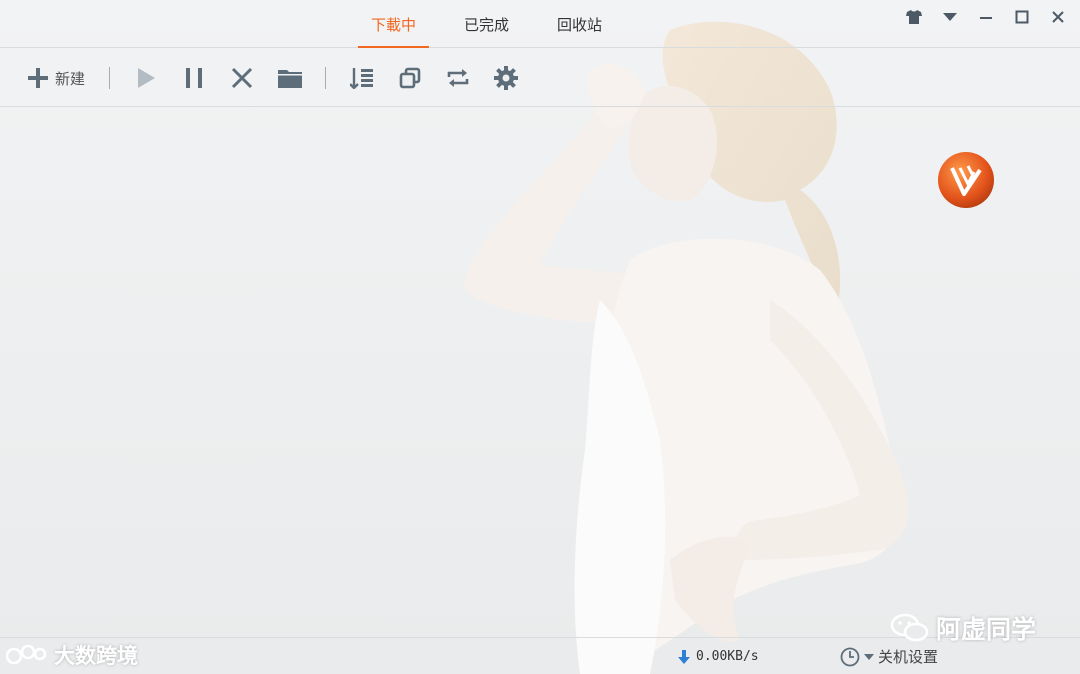  Describe the element at coordinates (869, 656) in the screenshot. I see `chevron-down-icon` at that location.